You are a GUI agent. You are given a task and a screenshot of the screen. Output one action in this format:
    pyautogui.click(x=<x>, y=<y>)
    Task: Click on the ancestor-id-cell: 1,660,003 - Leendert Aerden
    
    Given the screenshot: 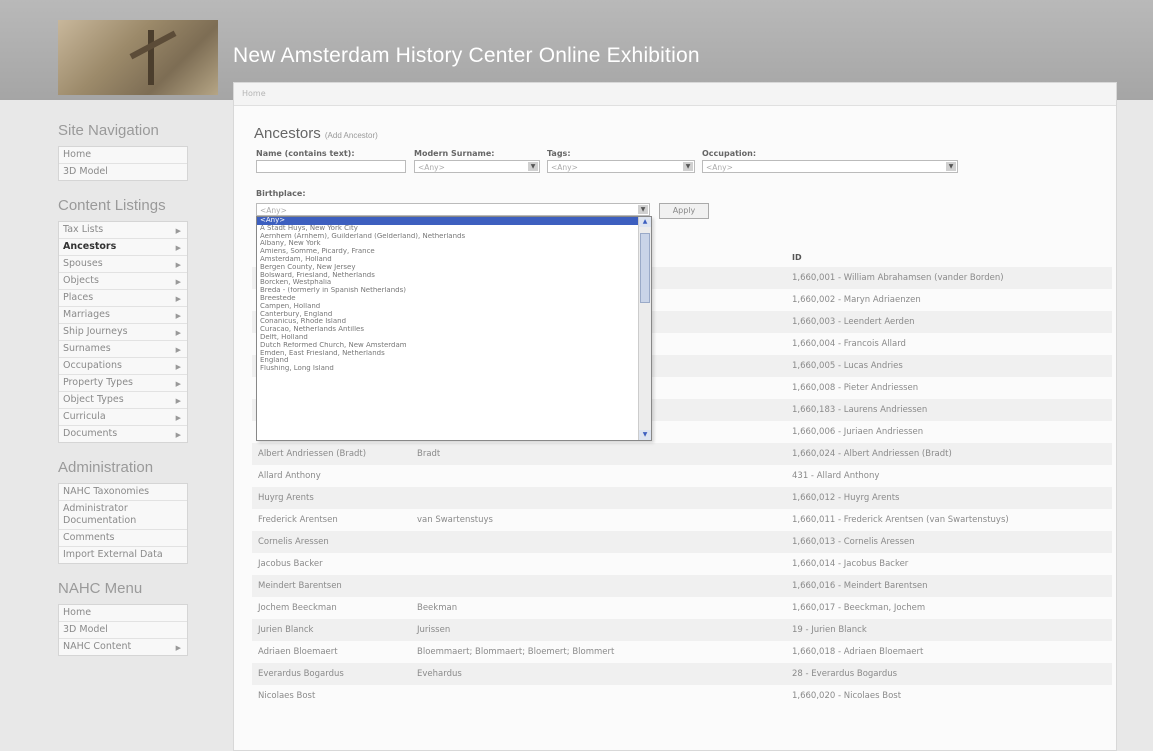 What is the action you would take?
    pyautogui.click(x=853, y=322)
    